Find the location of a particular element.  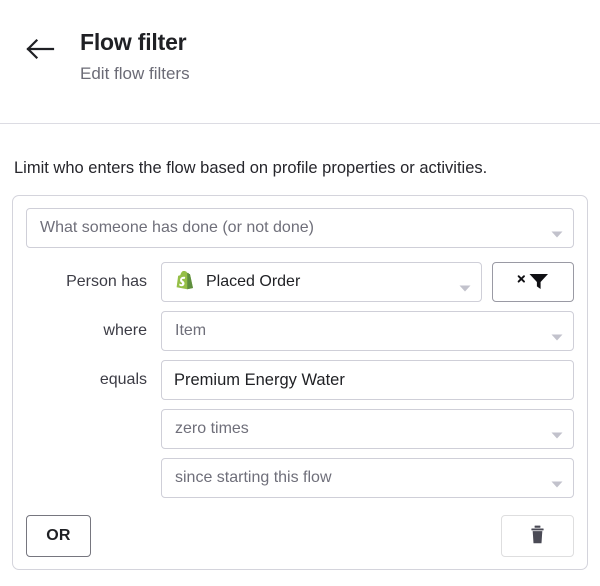

condition-label-where: where is located at coordinates (125, 330).